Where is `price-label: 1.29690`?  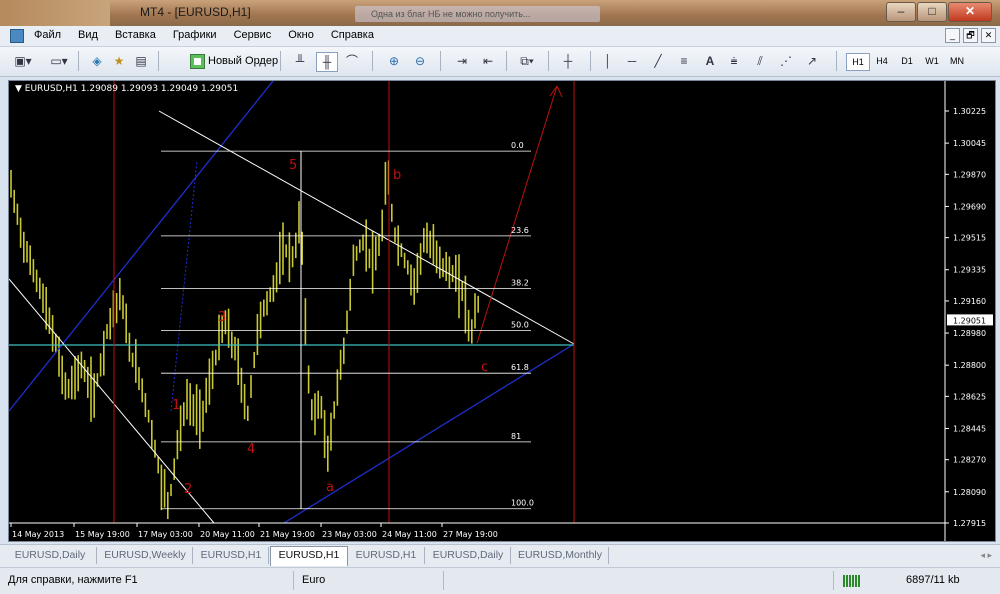
price-label: 1.29690 is located at coordinates (969, 206).